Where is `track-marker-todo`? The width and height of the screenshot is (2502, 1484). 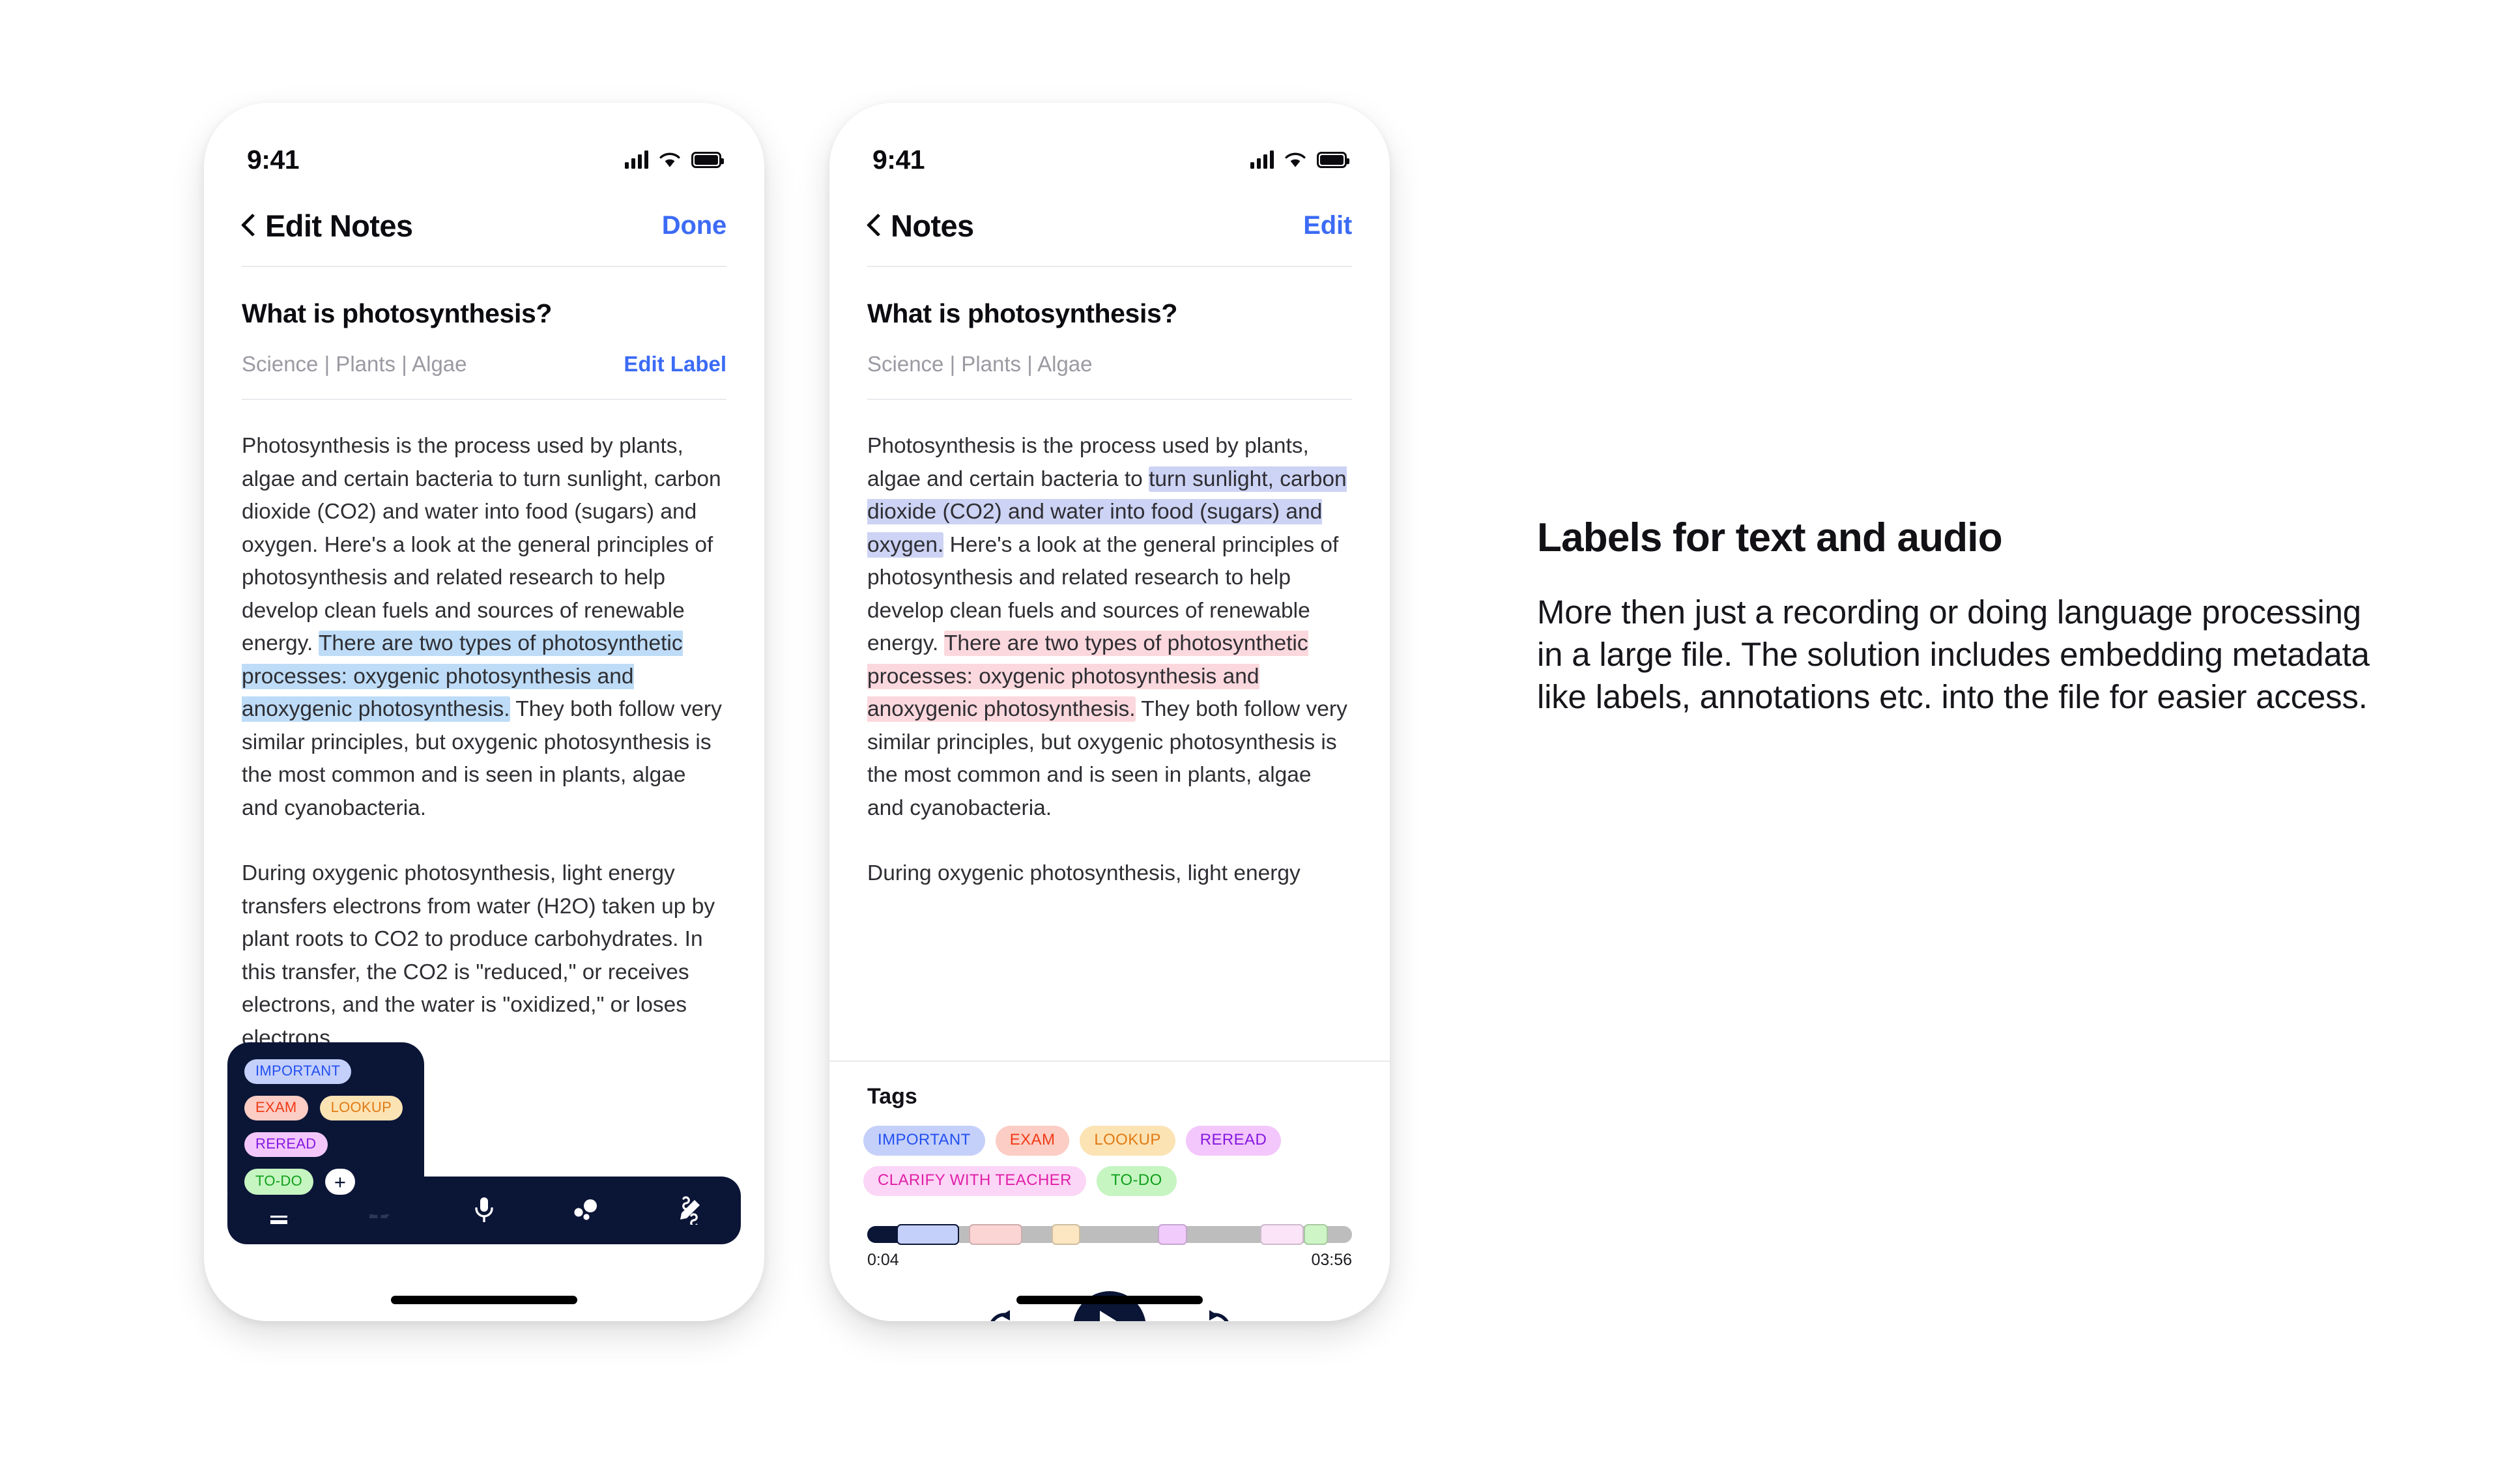 track-marker-todo is located at coordinates (1315, 1234).